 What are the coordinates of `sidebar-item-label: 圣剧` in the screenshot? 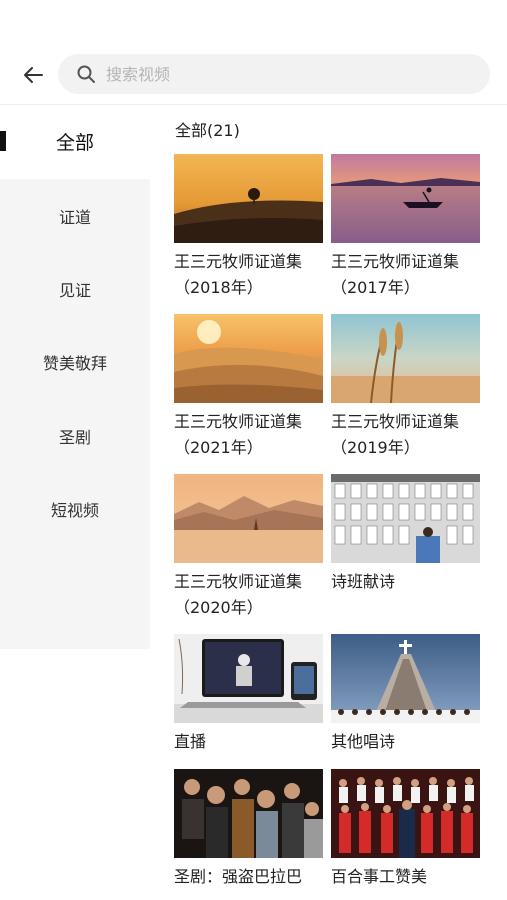 It's located at (74, 437).